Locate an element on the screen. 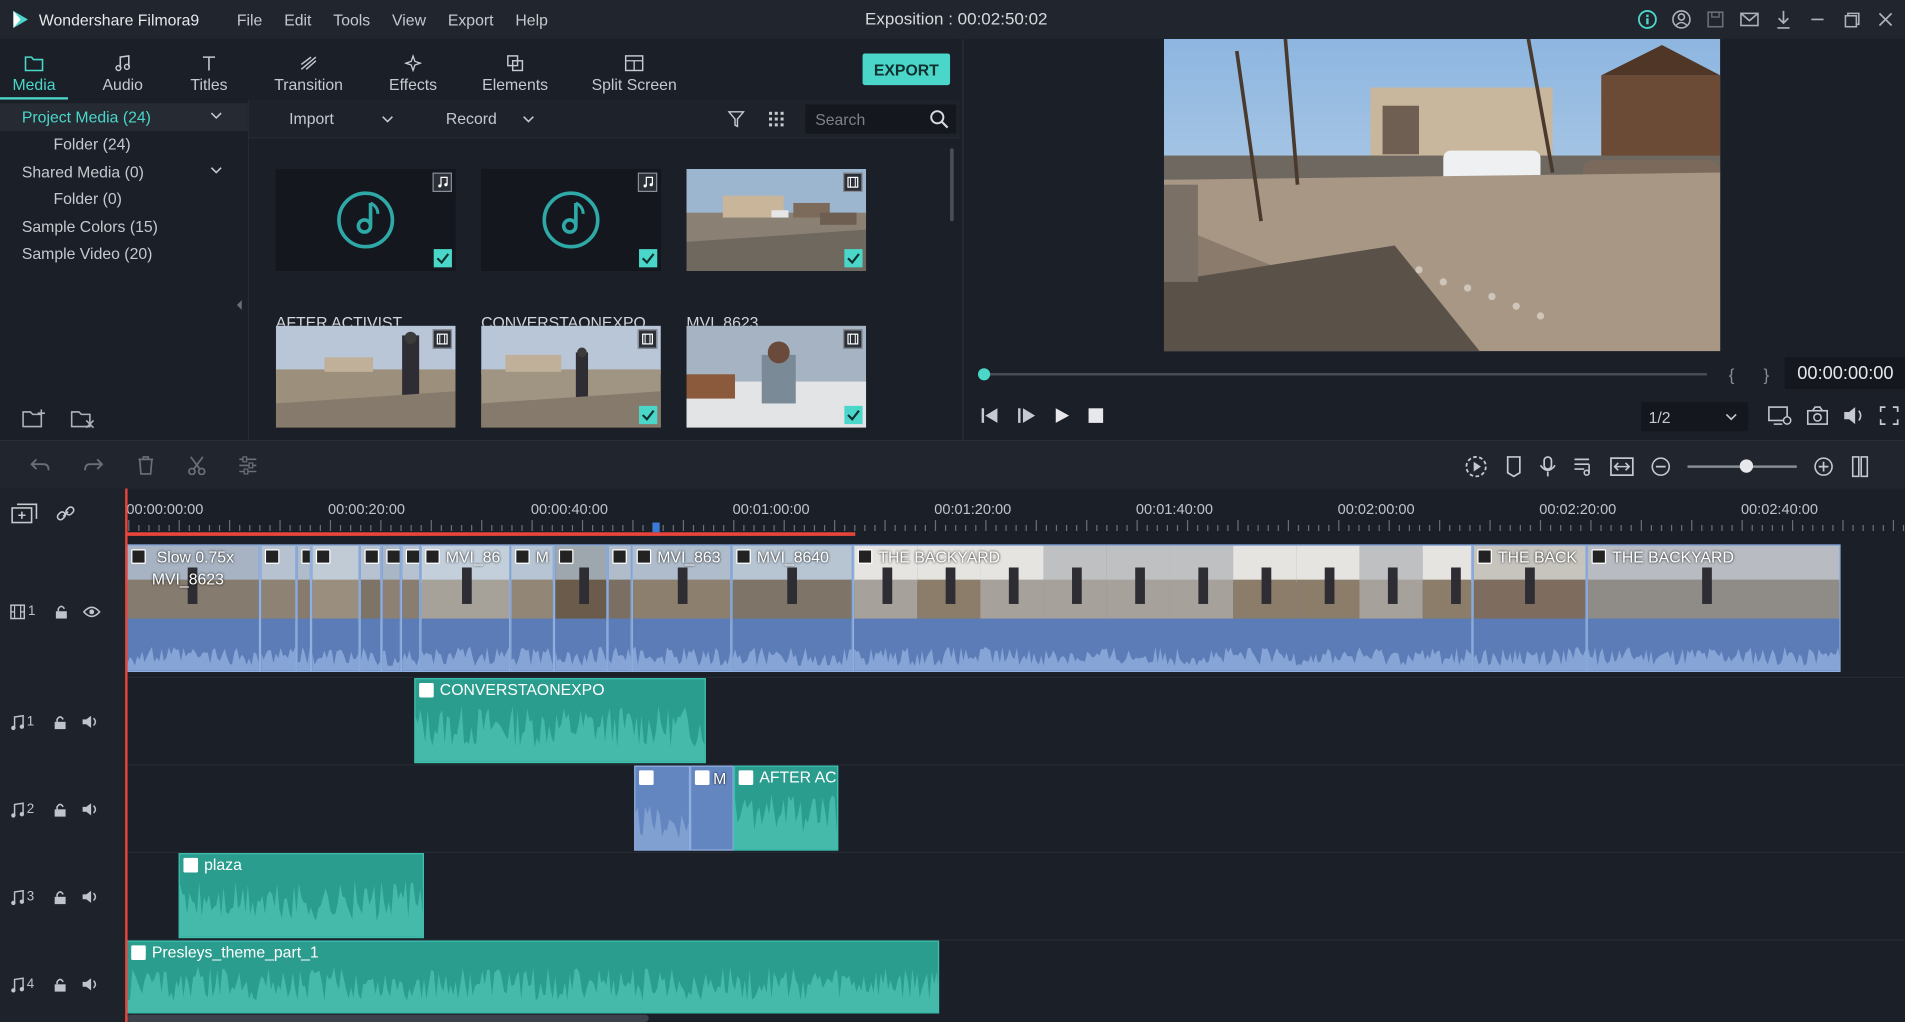  record-dropdown: Record is located at coordinates (491, 118).